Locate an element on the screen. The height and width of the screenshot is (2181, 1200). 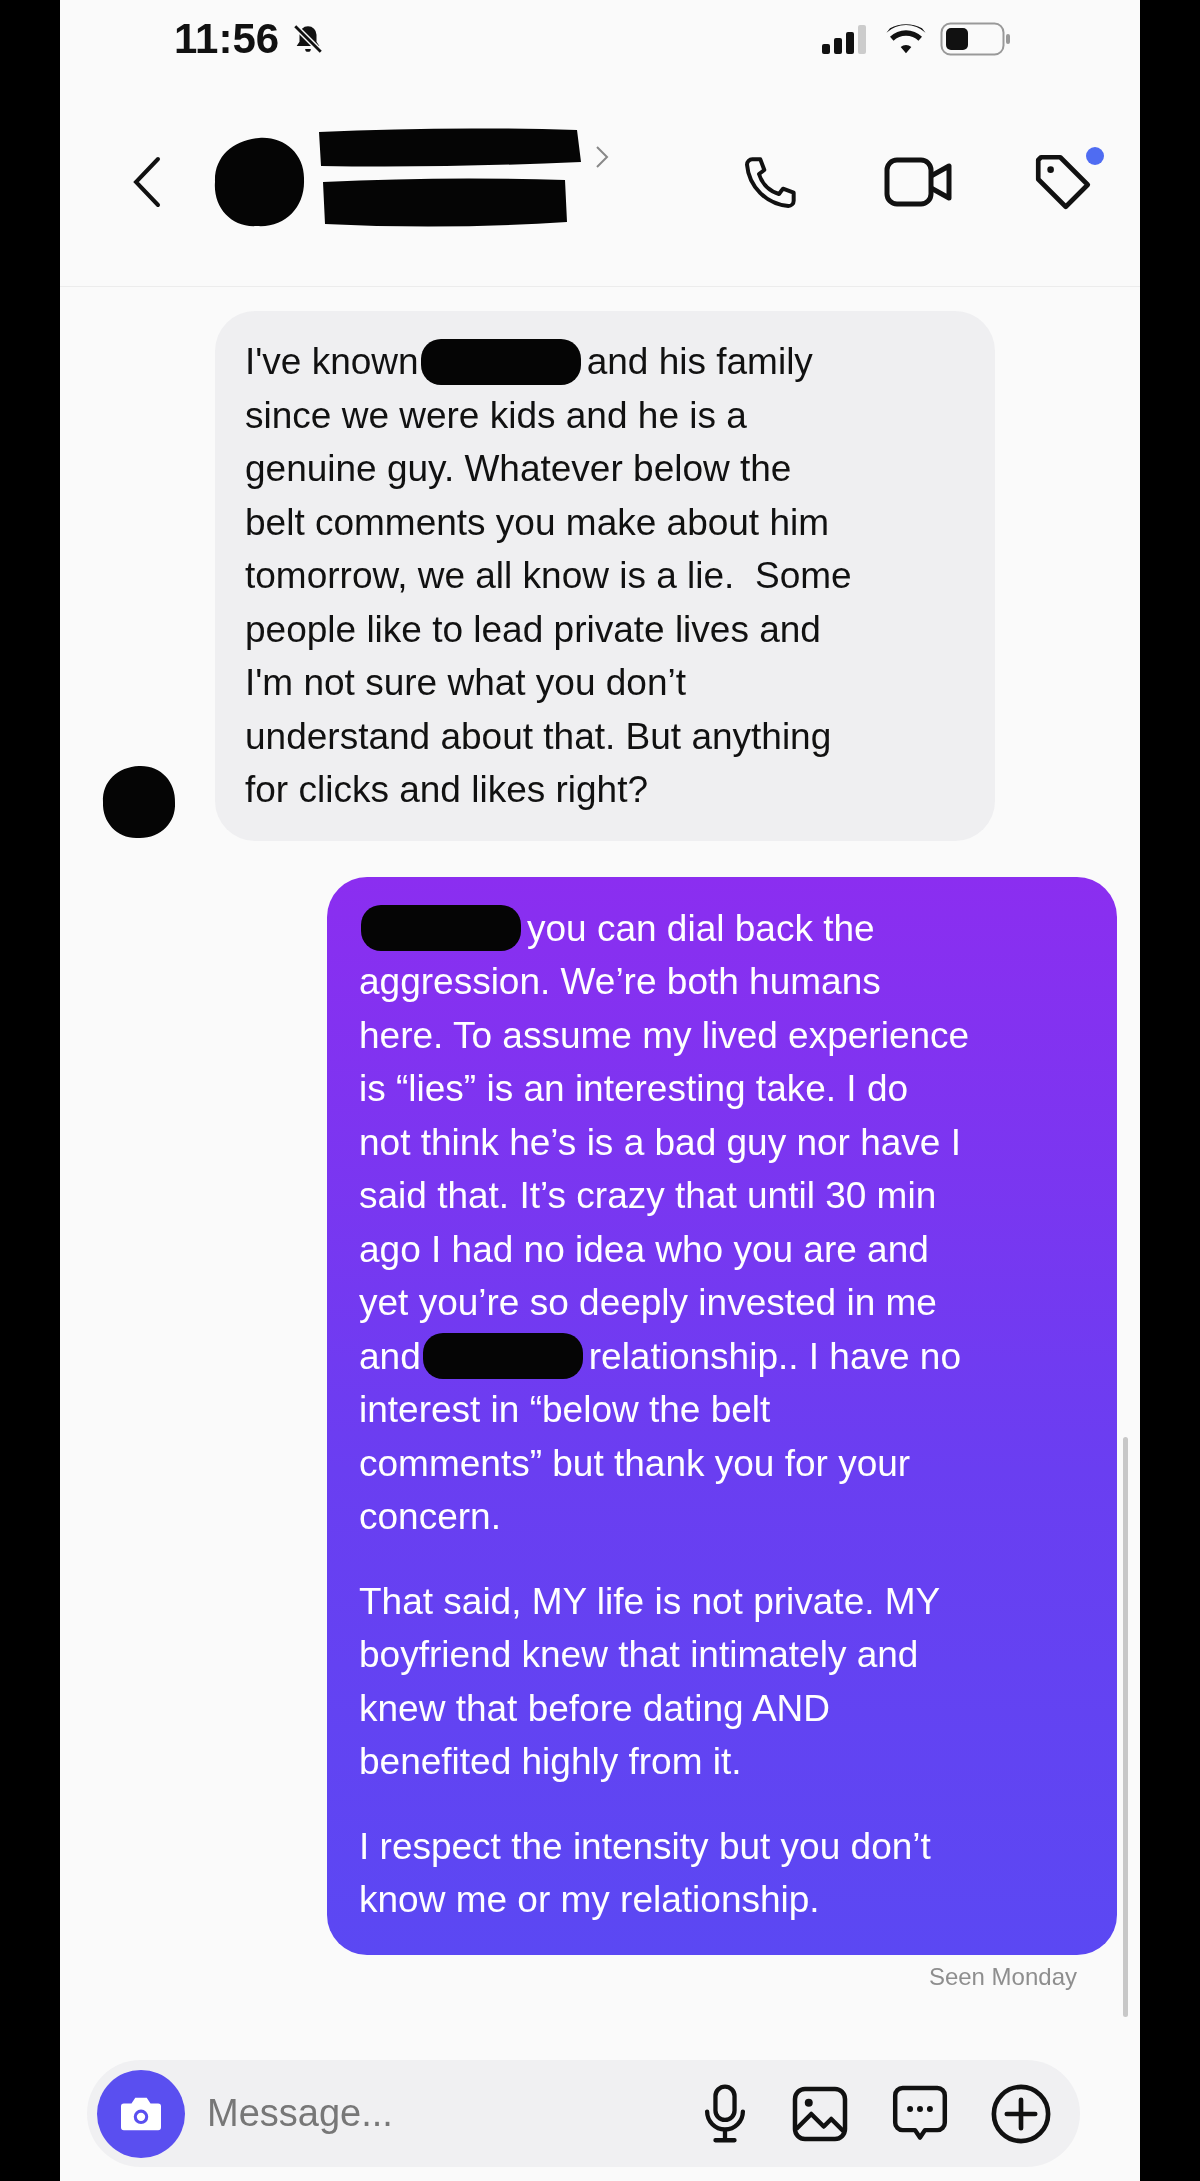
message-text: interest in “below the belt is located at coordinates (565, 1410).